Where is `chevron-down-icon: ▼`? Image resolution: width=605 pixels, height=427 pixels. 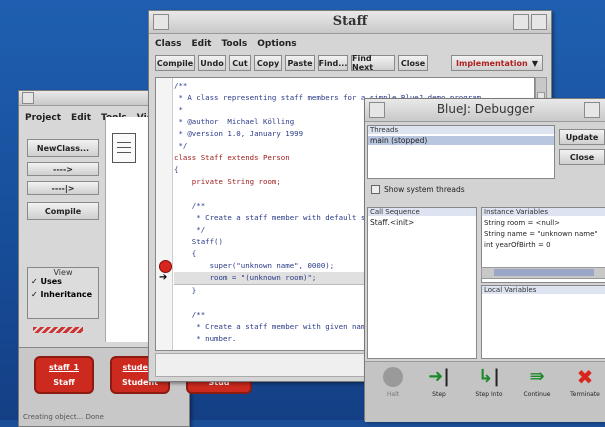
chevron-down-icon: ▼ is located at coordinates (534, 63).